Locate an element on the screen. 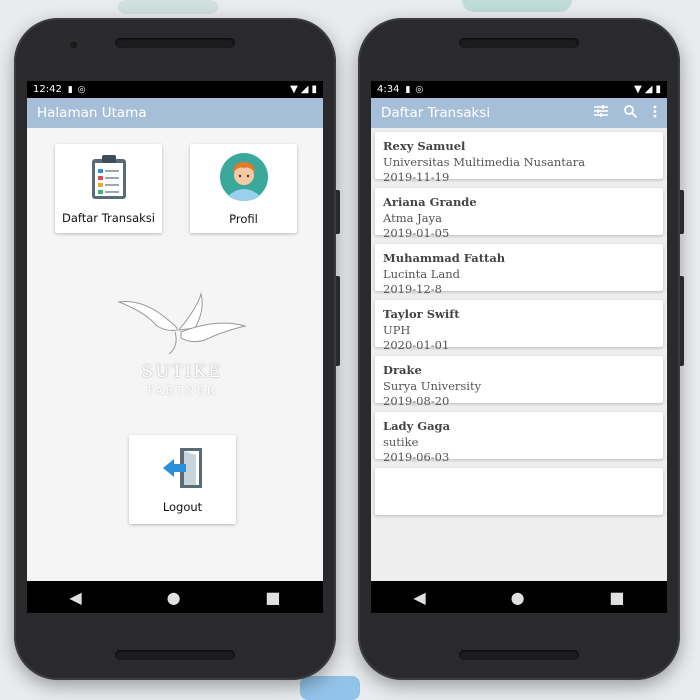 This screenshot has height=700, width=700. clipboard-icon is located at coordinates (109, 179).